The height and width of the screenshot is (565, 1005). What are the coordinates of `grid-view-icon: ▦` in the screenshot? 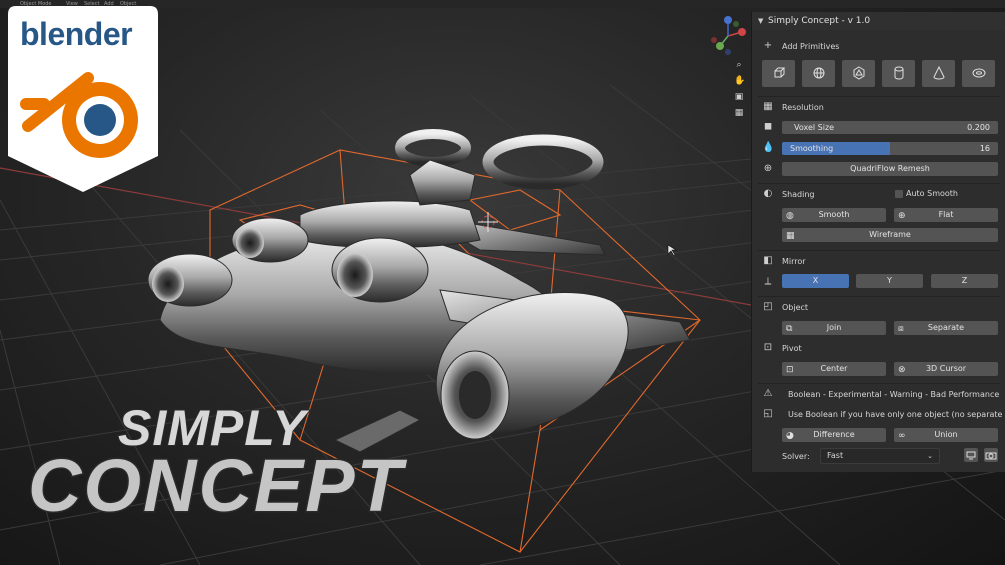 It's located at (739, 113).